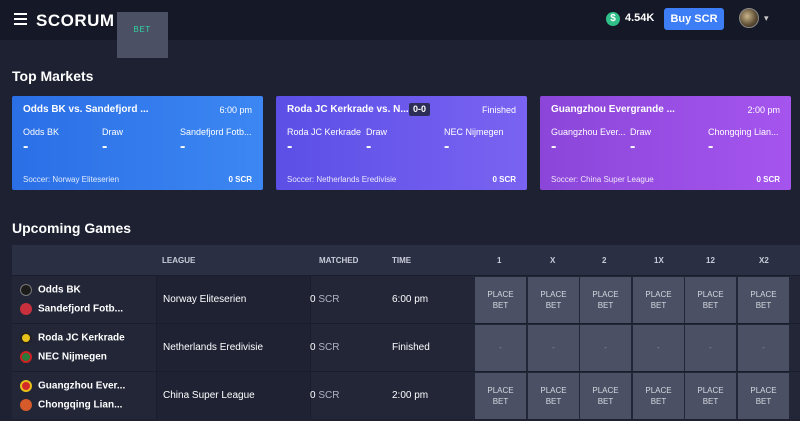 This screenshot has width=800, height=421. What do you see at coordinates (84, 348) in the screenshot?
I see `teams-cell: Roda JC Kerkrade NEC Nijmegen` at bounding box center [84, 348].